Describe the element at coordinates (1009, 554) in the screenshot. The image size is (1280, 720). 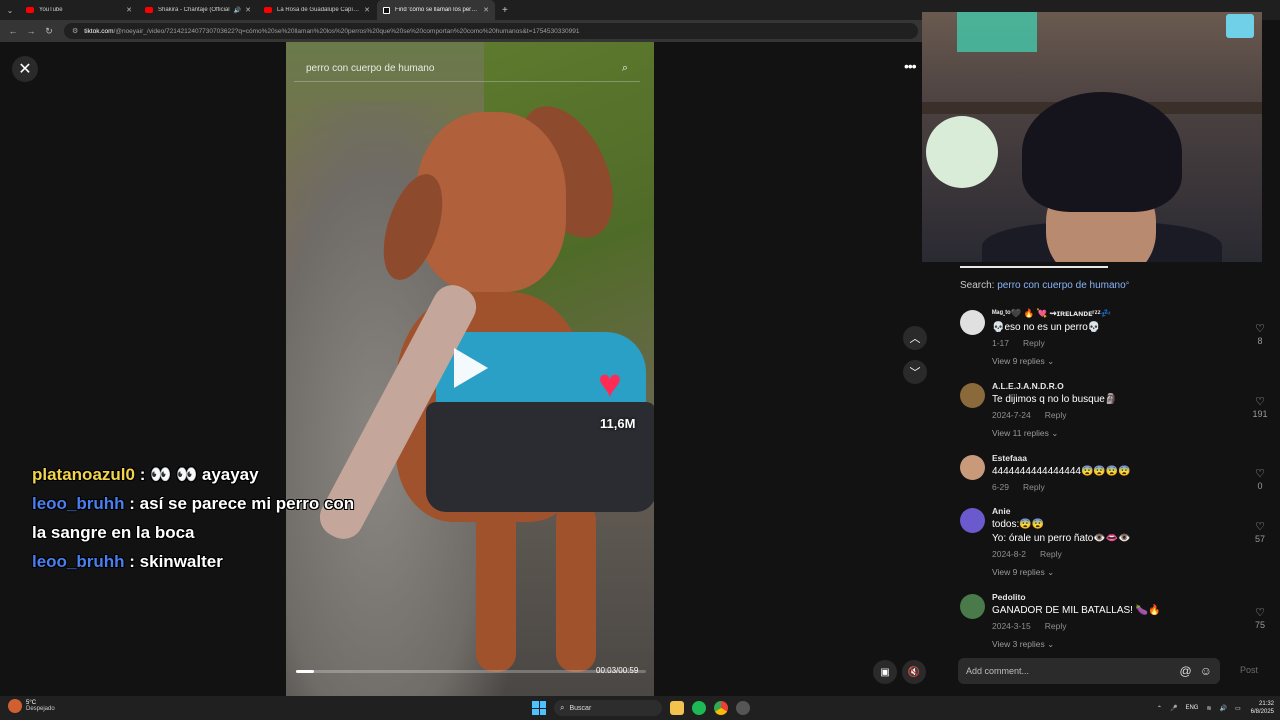
I see `comment-date: 2024-8-2` at that location.